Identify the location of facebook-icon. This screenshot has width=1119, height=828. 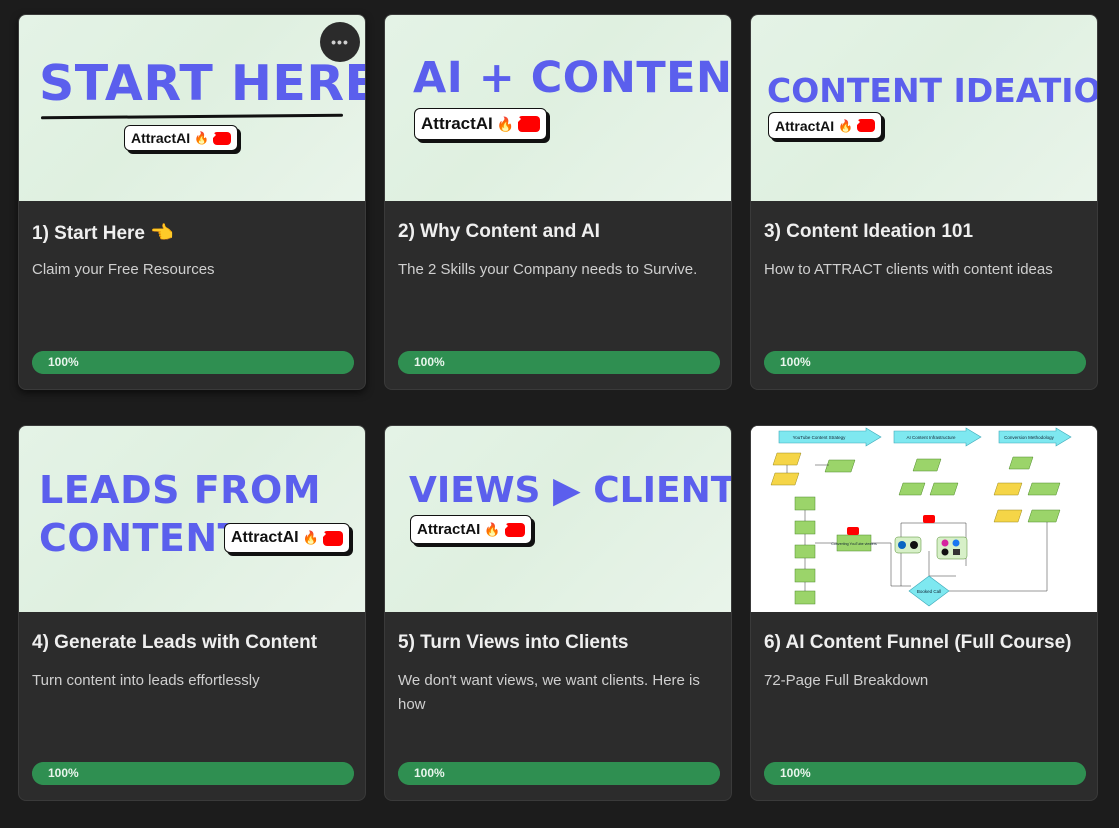
(956, 543).